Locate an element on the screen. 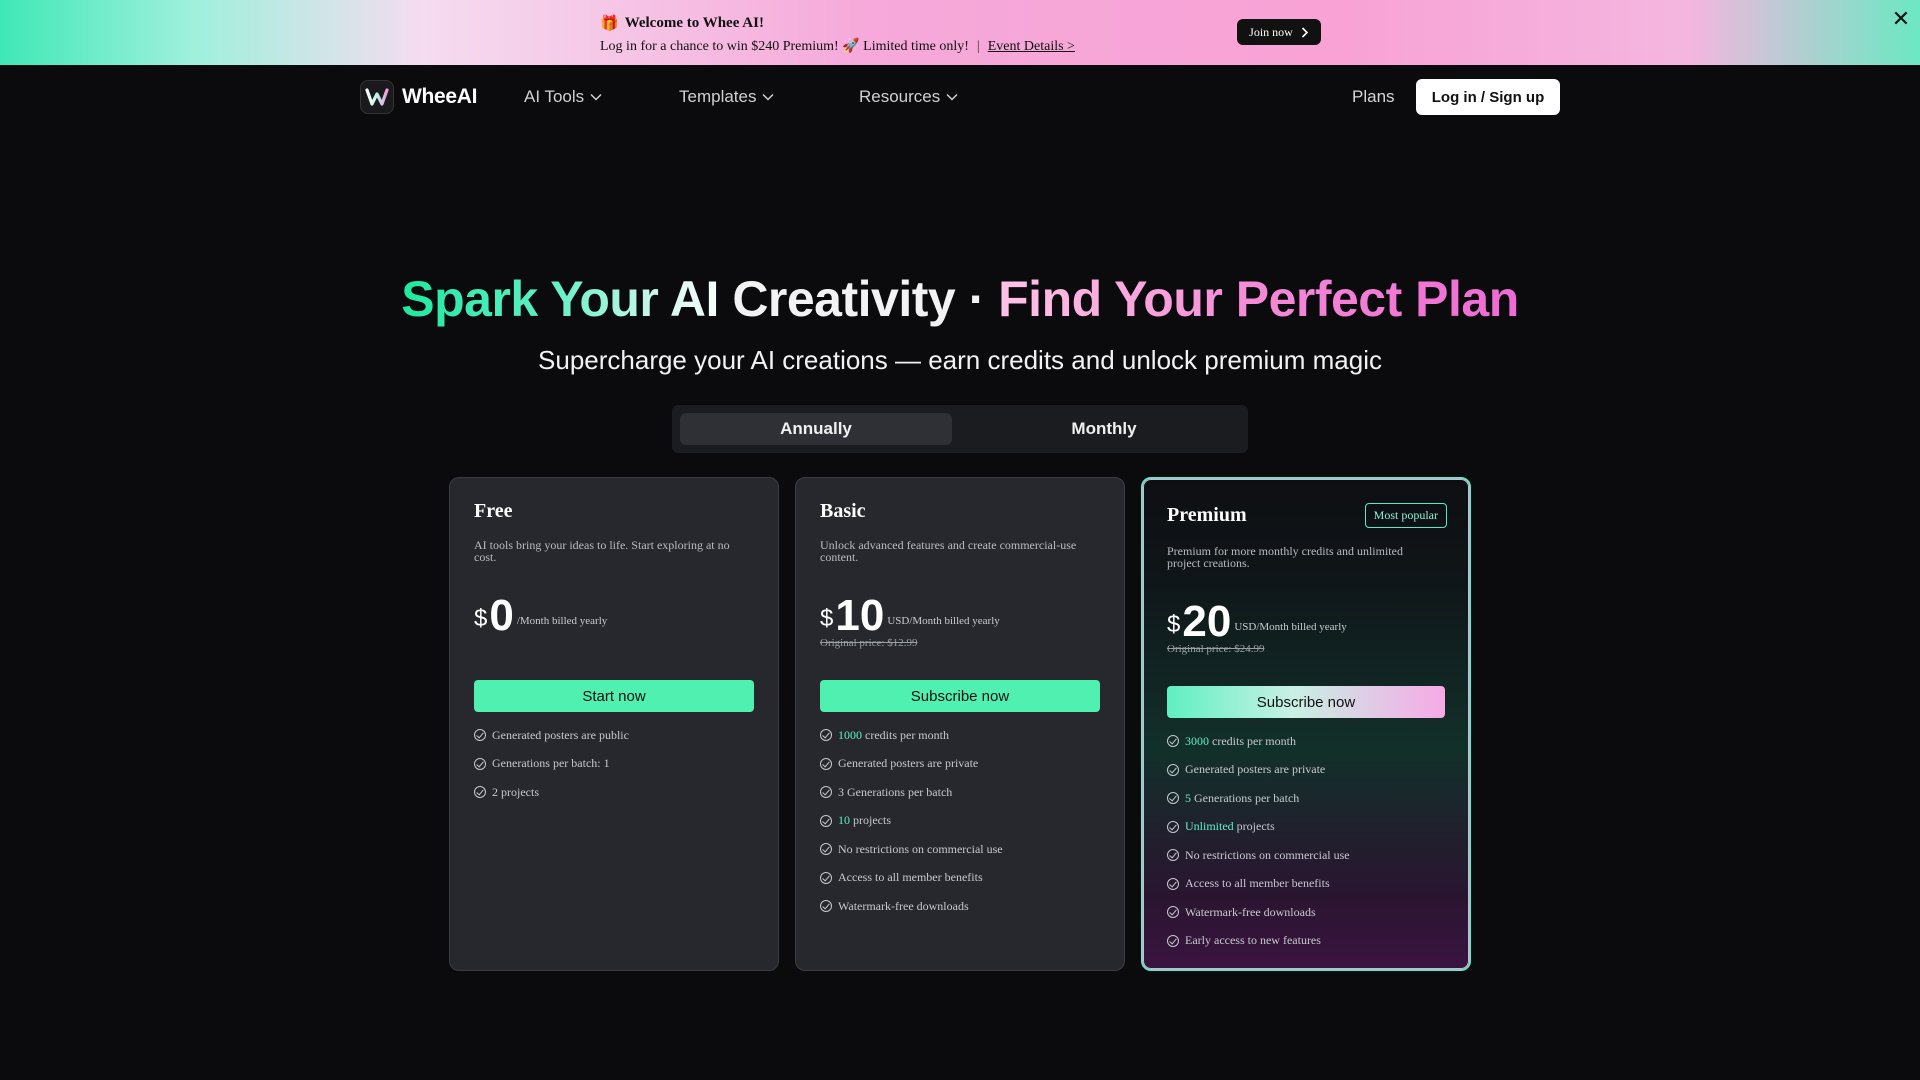 The height and width of the screenshot is (1080, 1920). price-amount: 20 is located at coordinates (1207, 621).